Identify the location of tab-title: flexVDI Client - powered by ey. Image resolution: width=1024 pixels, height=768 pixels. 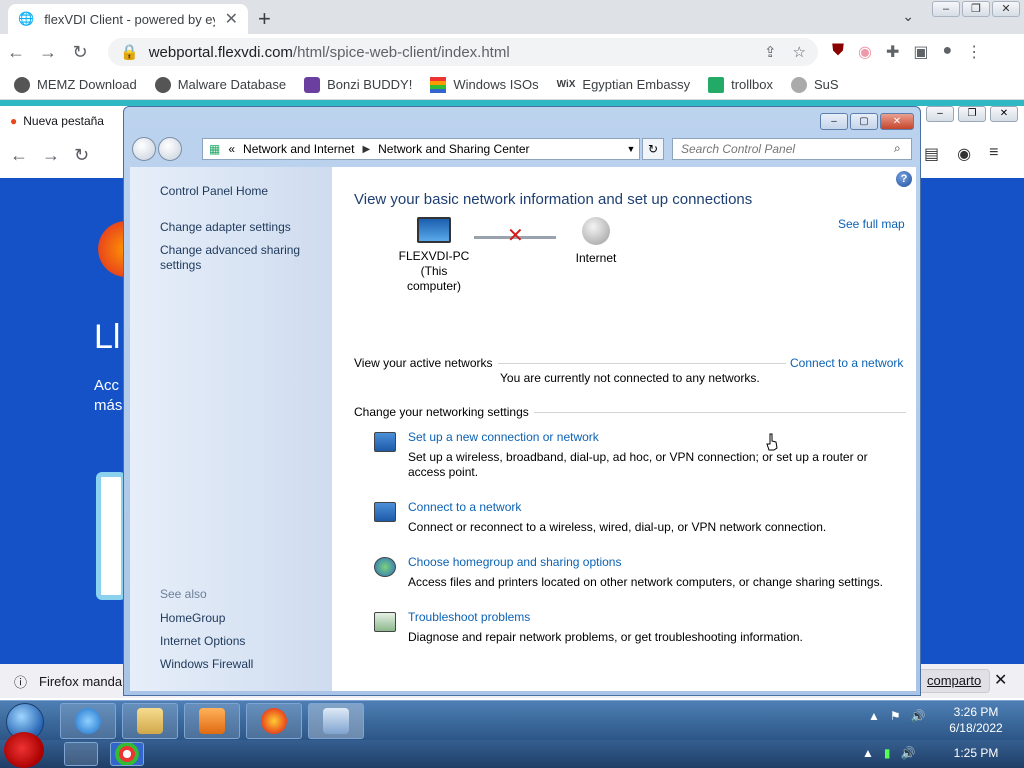
(129, 19).